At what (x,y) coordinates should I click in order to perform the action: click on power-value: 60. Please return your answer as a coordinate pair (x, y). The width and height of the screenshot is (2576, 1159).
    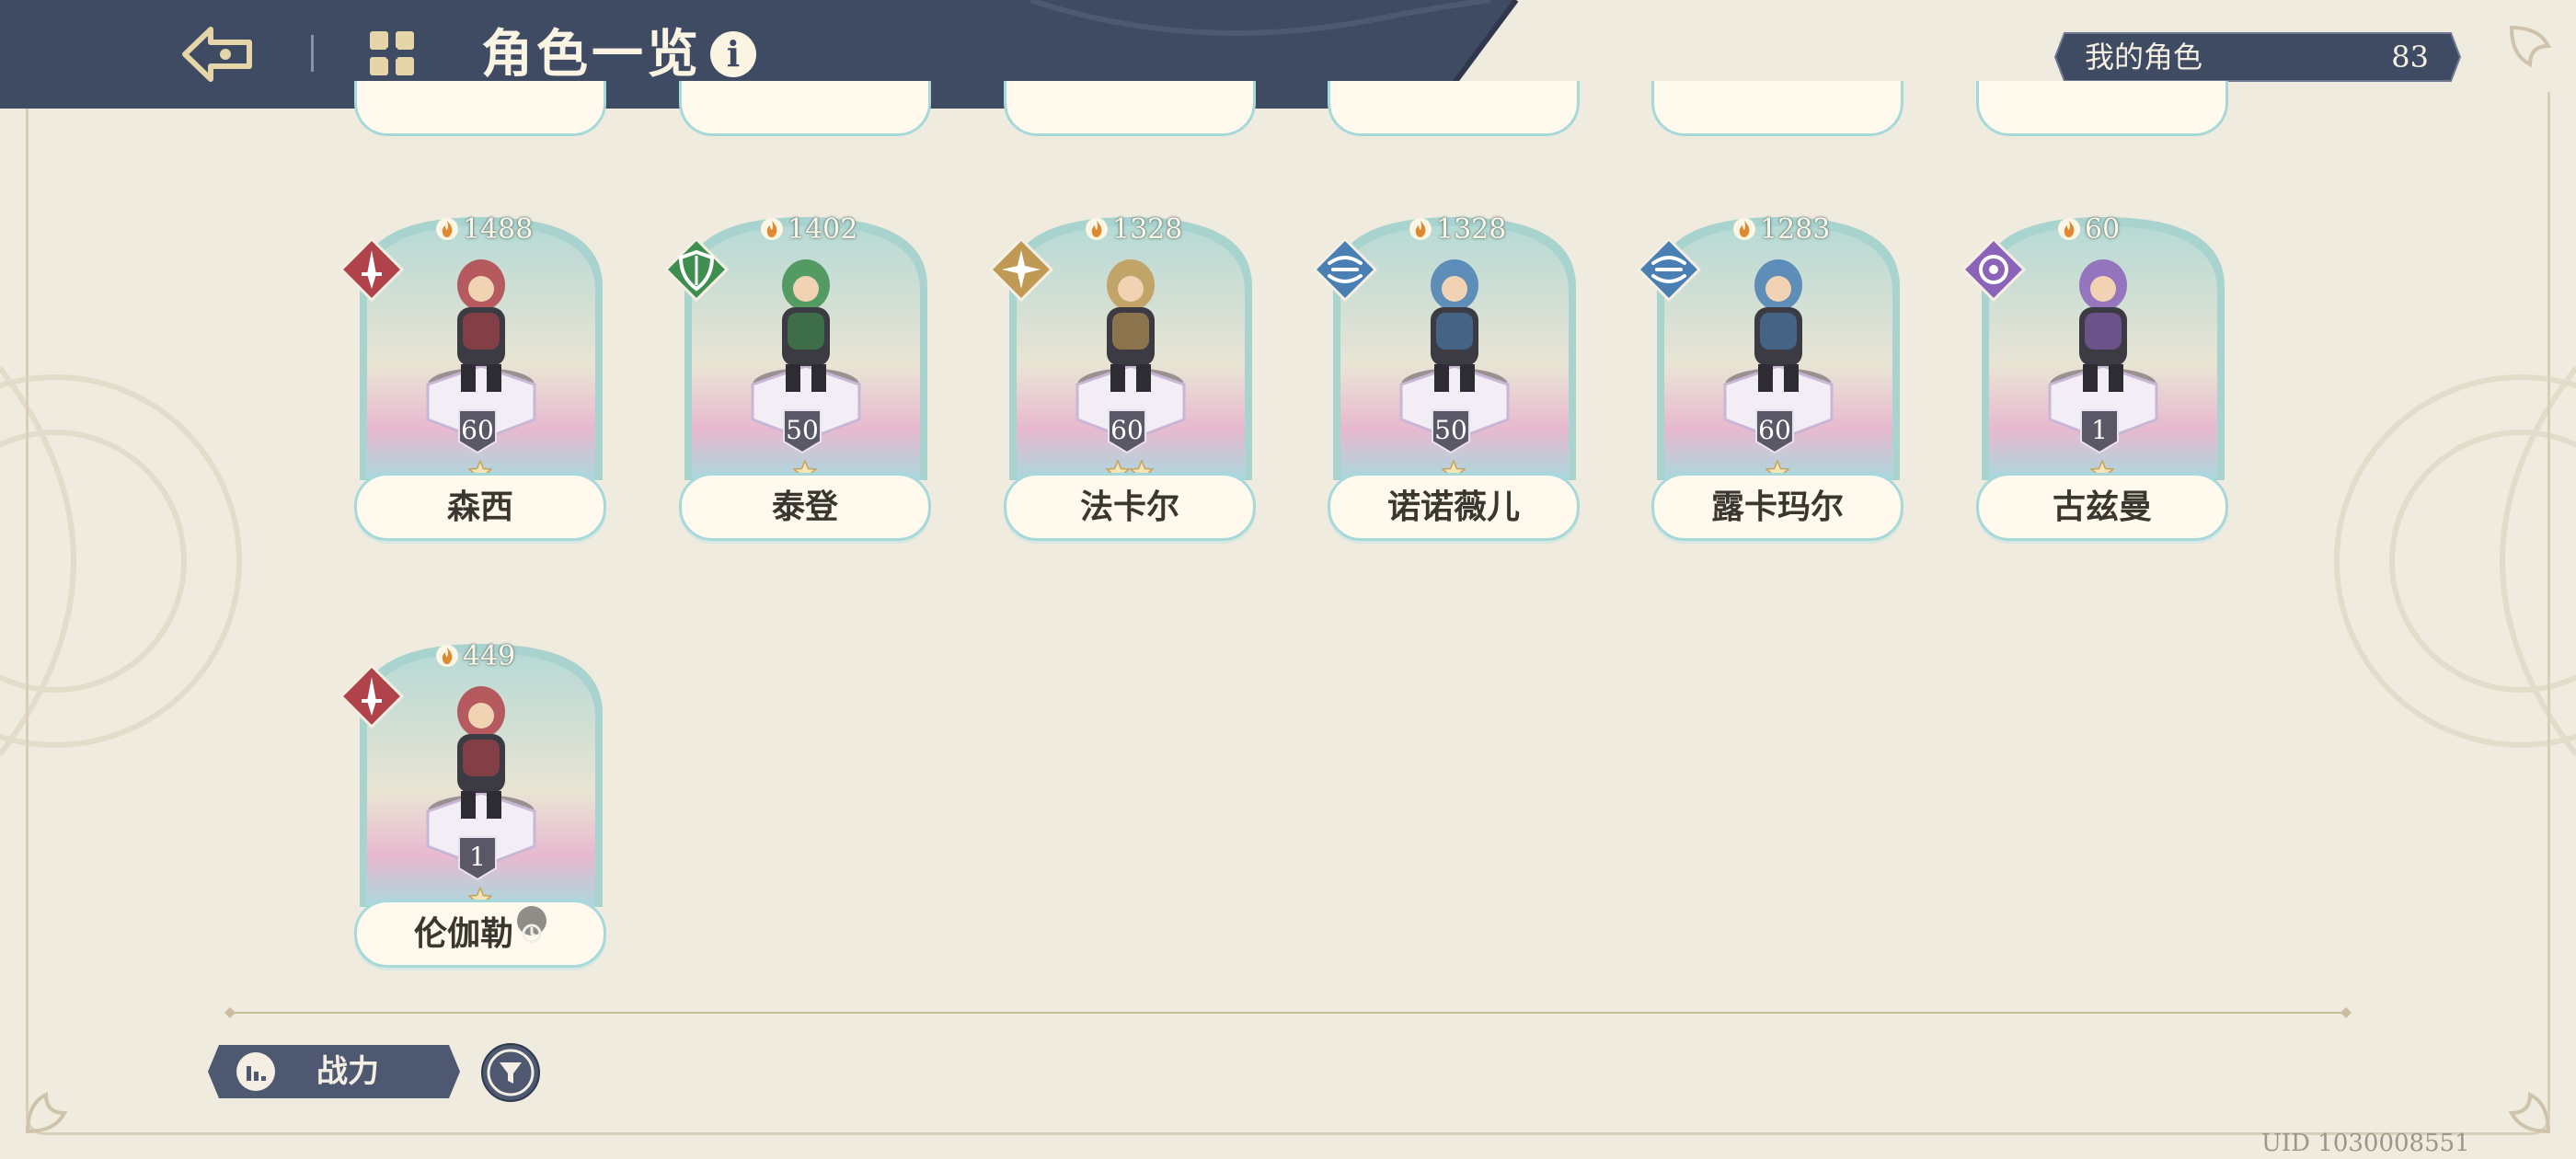
    Looking at the image, I should click on (2088, 230).